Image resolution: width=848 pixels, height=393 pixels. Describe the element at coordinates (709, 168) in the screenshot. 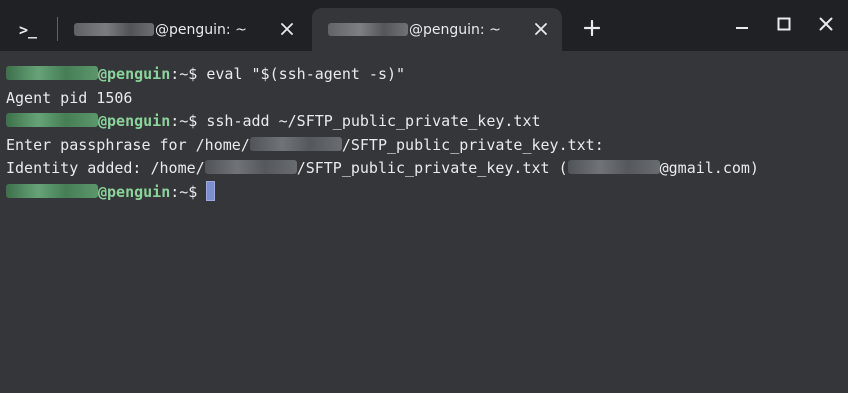

I see `output-text: @gmail.com)` at that location.